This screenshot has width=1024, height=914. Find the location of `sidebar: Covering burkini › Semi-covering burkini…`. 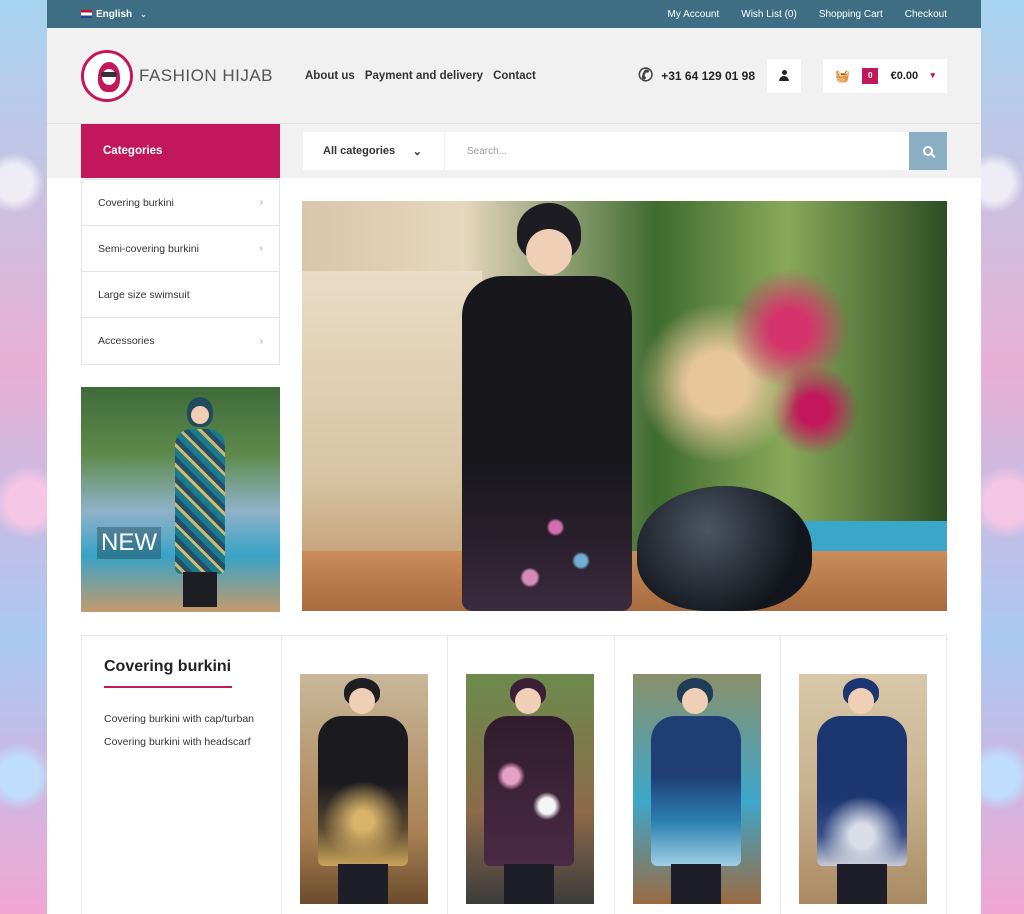

sidebar: Covering burkini › Semi-covering burkini… is located at coordinates (180, 395).